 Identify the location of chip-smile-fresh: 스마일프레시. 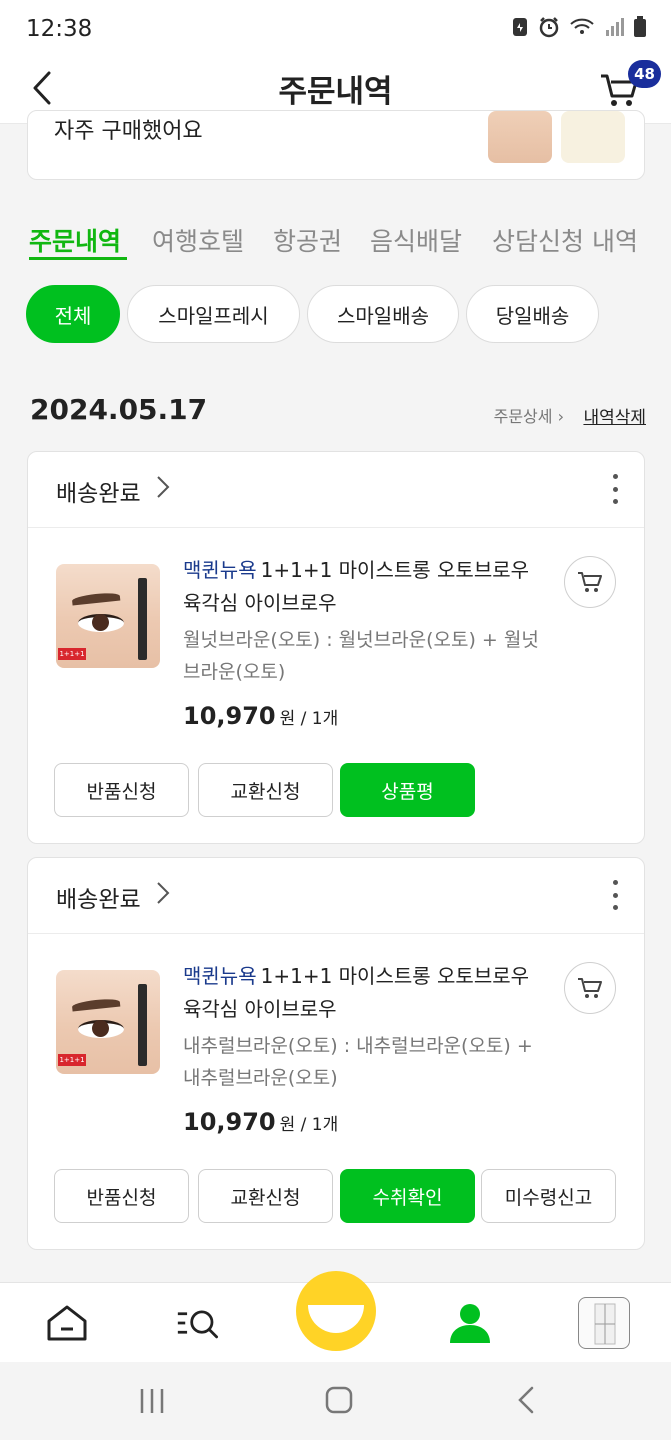
(213, 314).